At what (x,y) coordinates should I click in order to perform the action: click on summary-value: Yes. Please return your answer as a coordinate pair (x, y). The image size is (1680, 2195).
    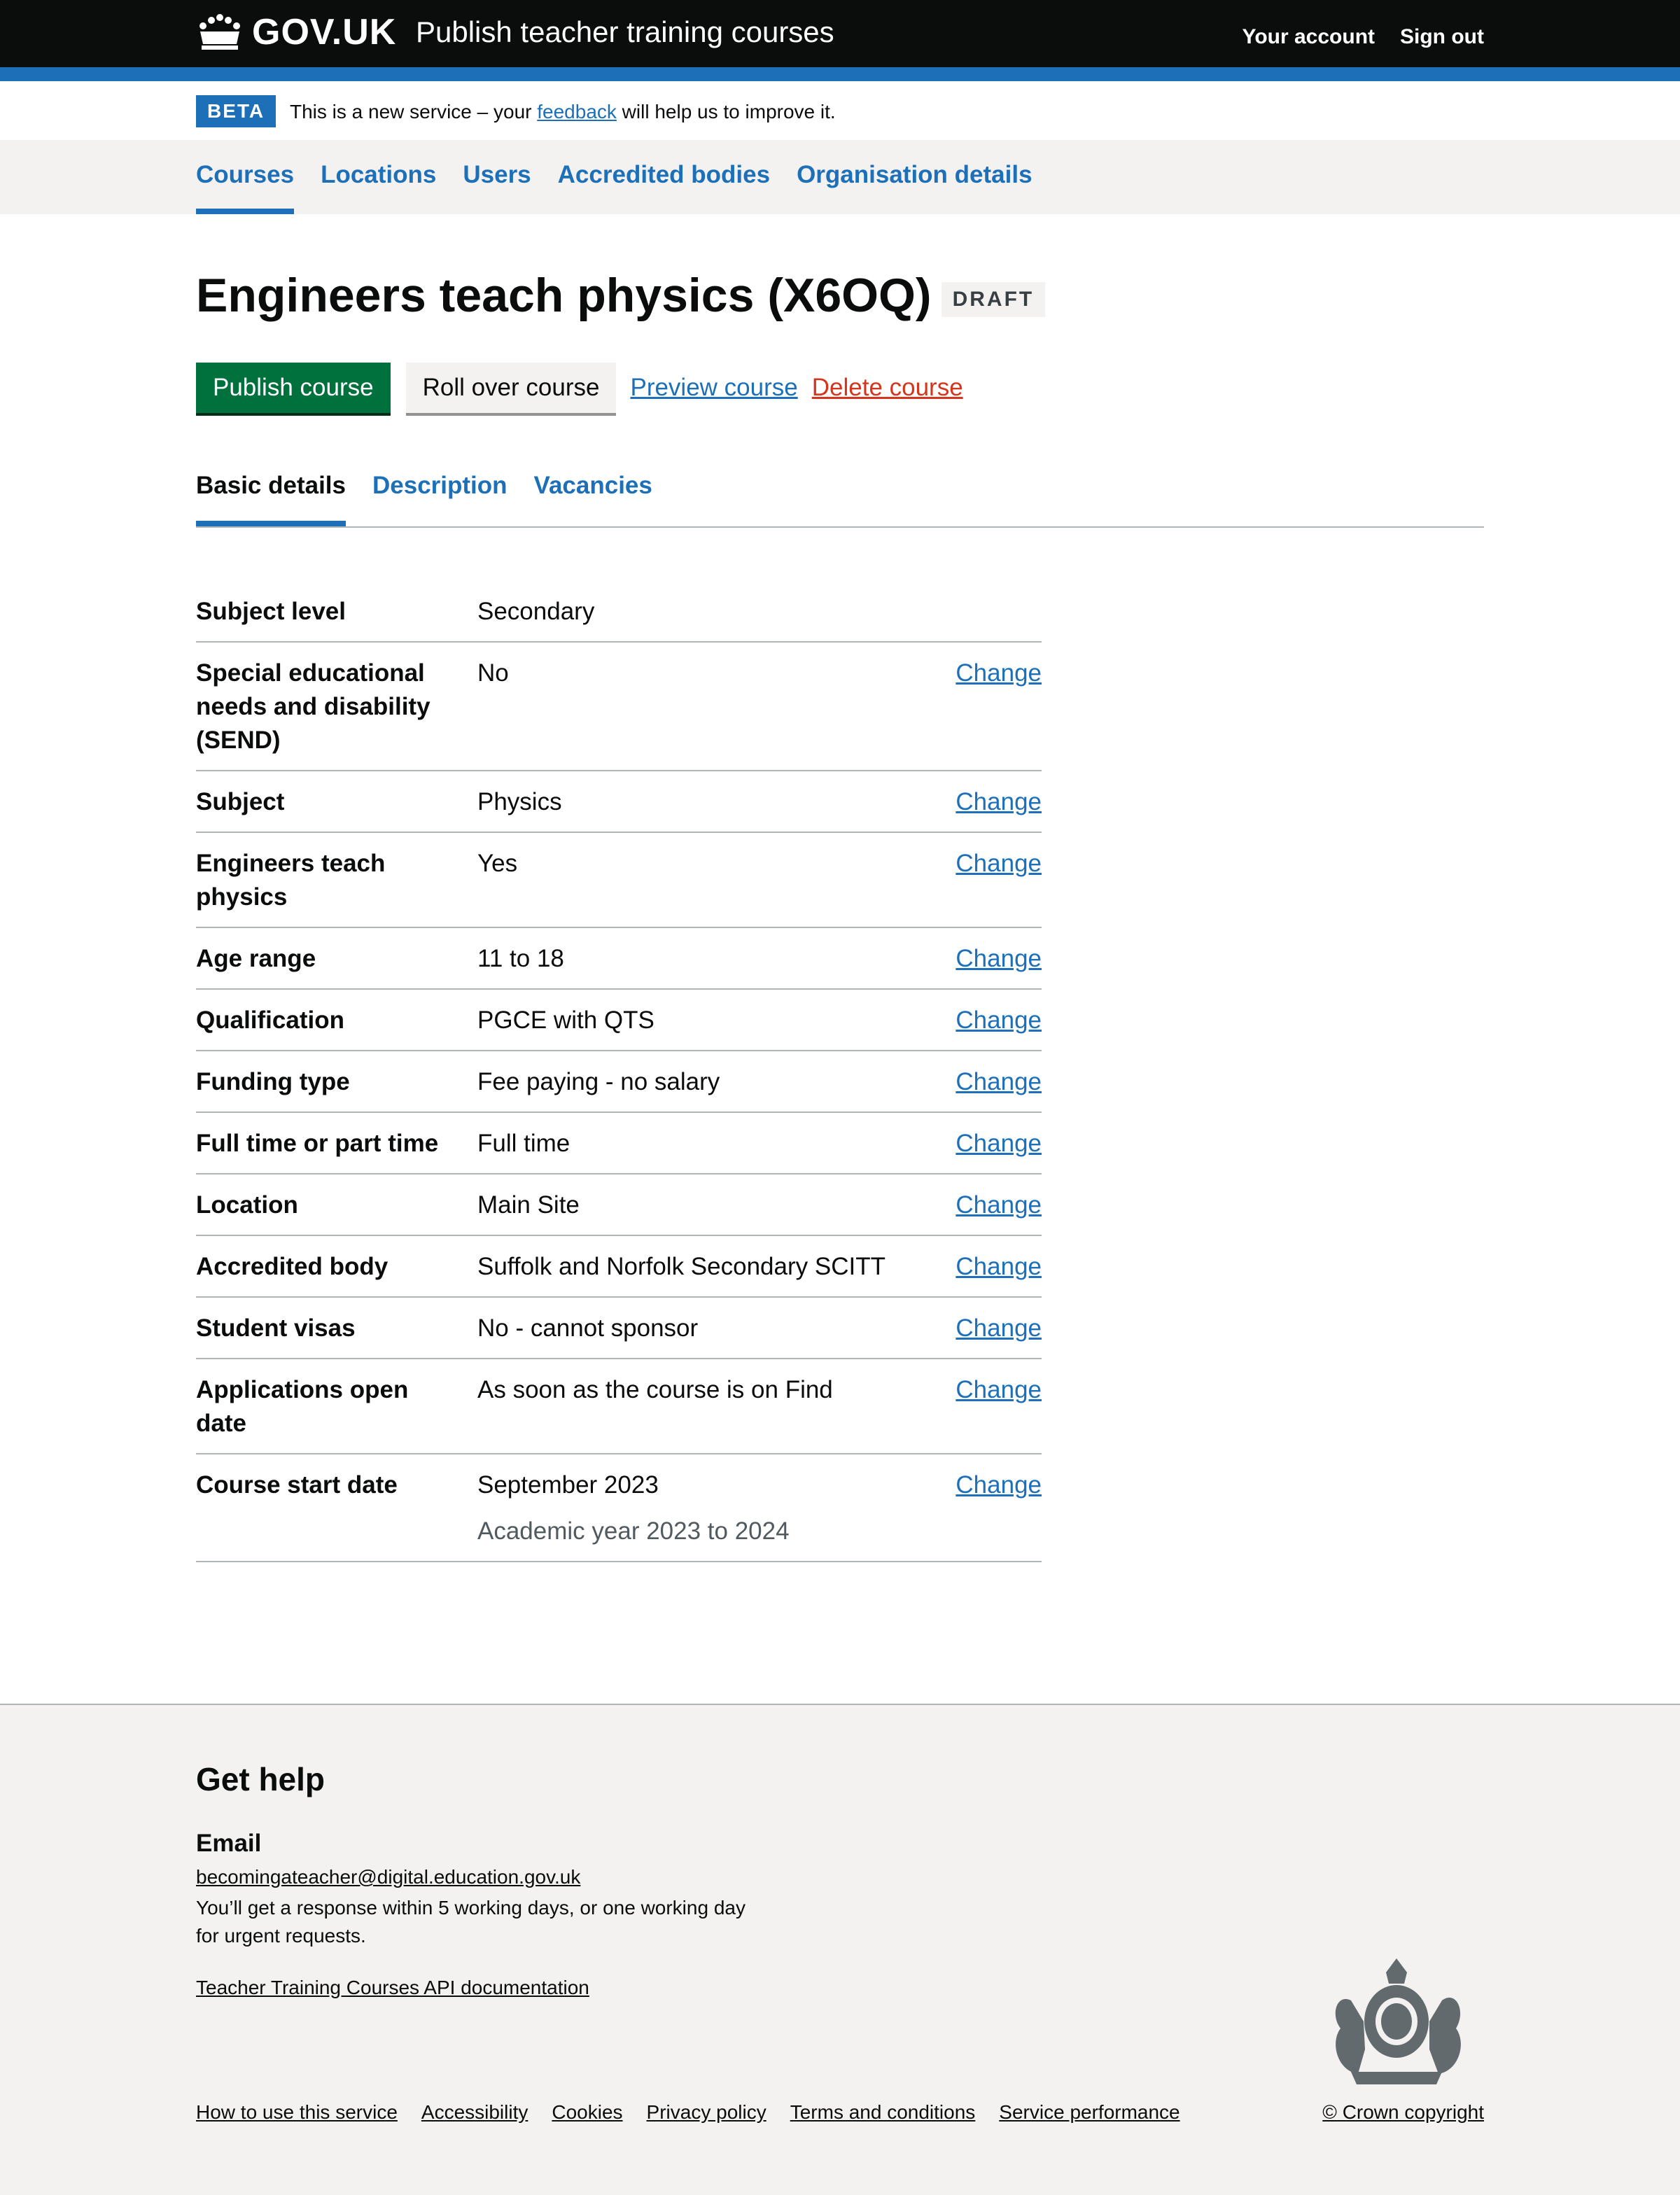
    Looking at the image, I should click on (497, 863).